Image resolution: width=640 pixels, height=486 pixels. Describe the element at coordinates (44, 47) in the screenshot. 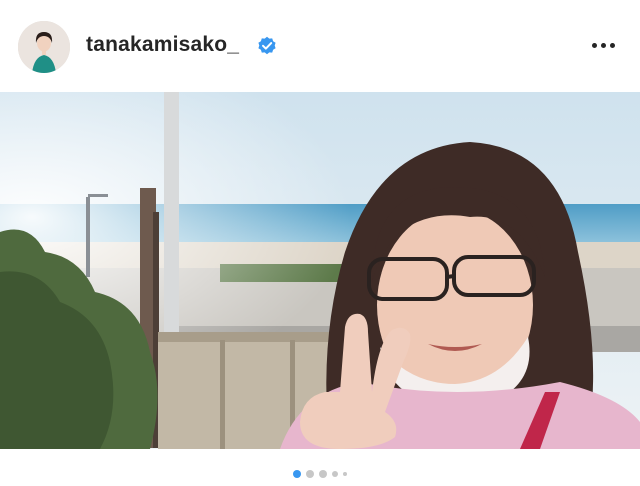

I see `avatar` at that location.